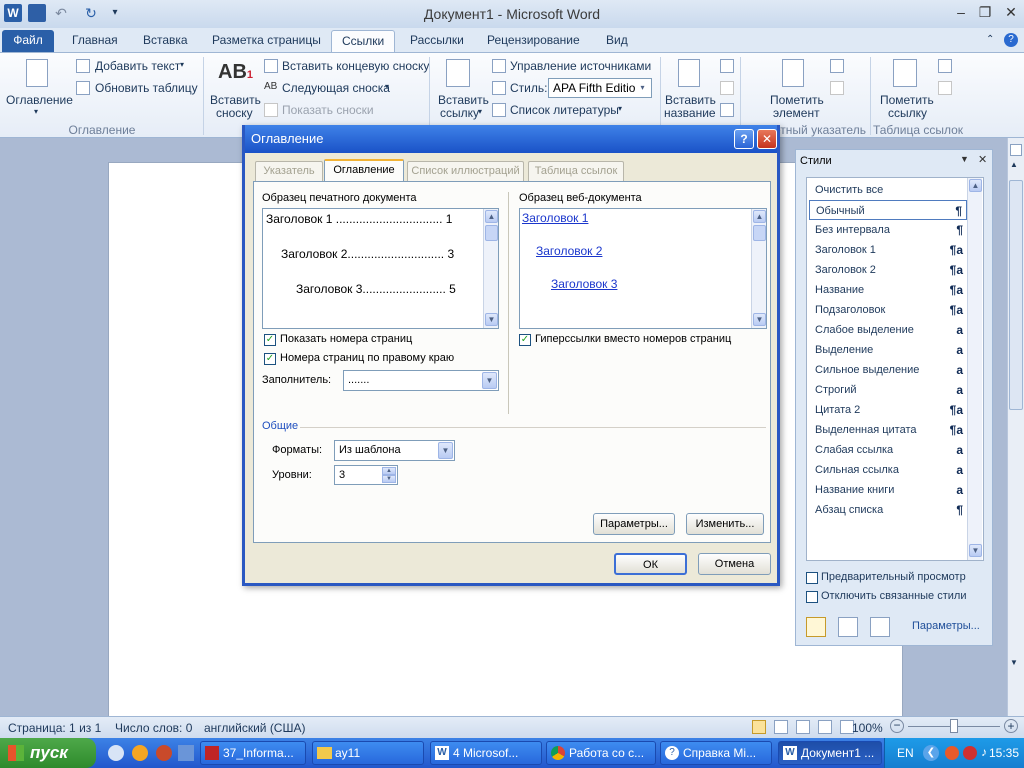  I want to click on style-item: Слабое выделение a, so click(888, 330).